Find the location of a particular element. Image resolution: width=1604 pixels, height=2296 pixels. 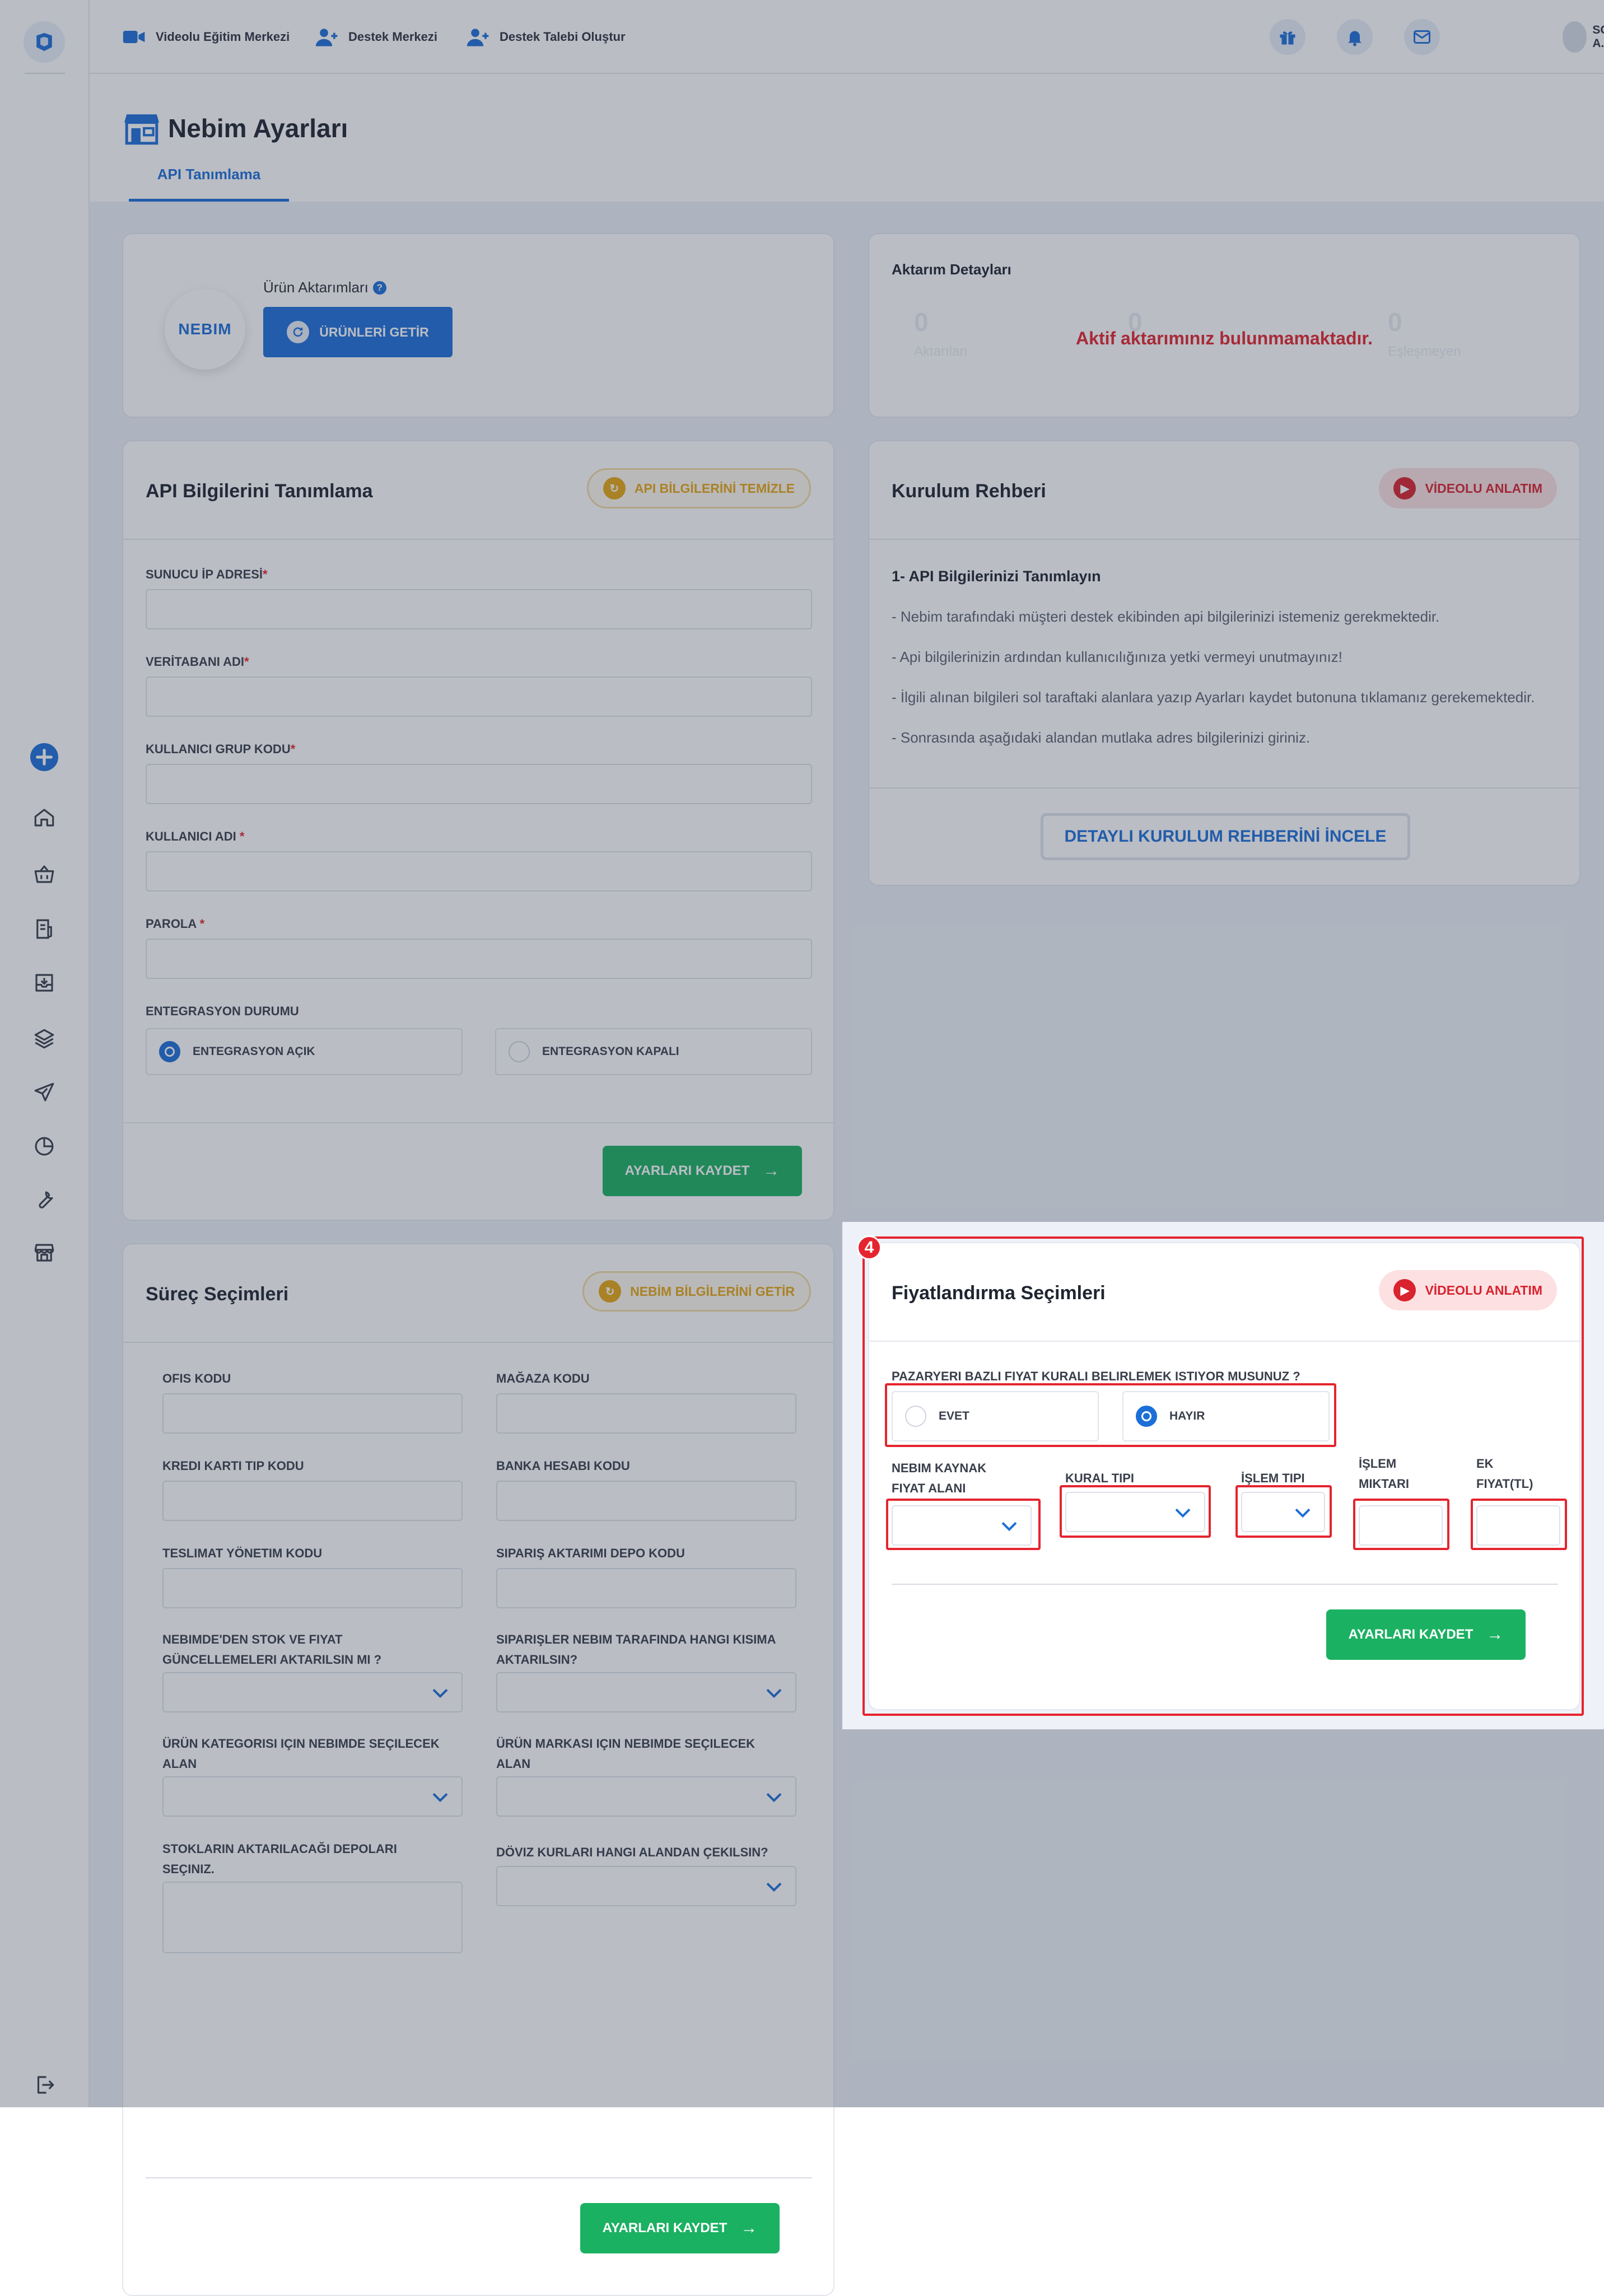

server-ip-input is located at coordinates (479, 609).